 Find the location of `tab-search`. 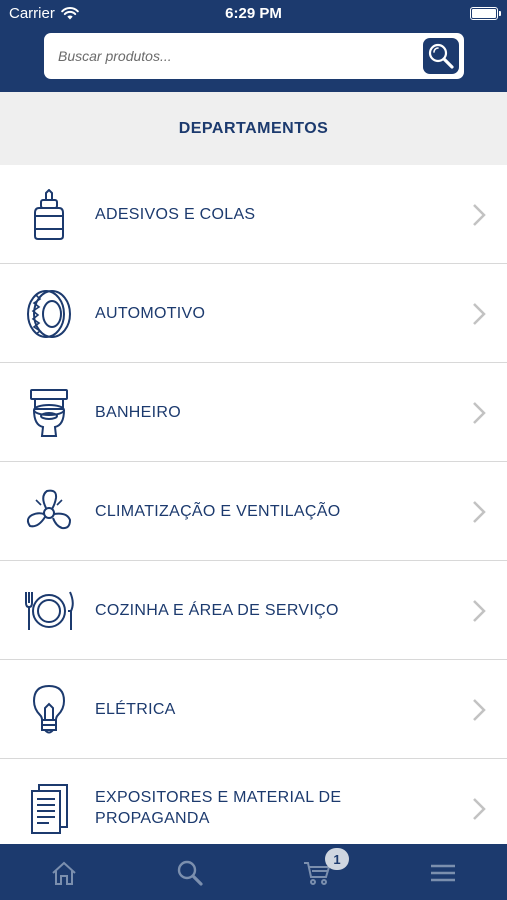

tab-search is located at coordinates (190, 873).